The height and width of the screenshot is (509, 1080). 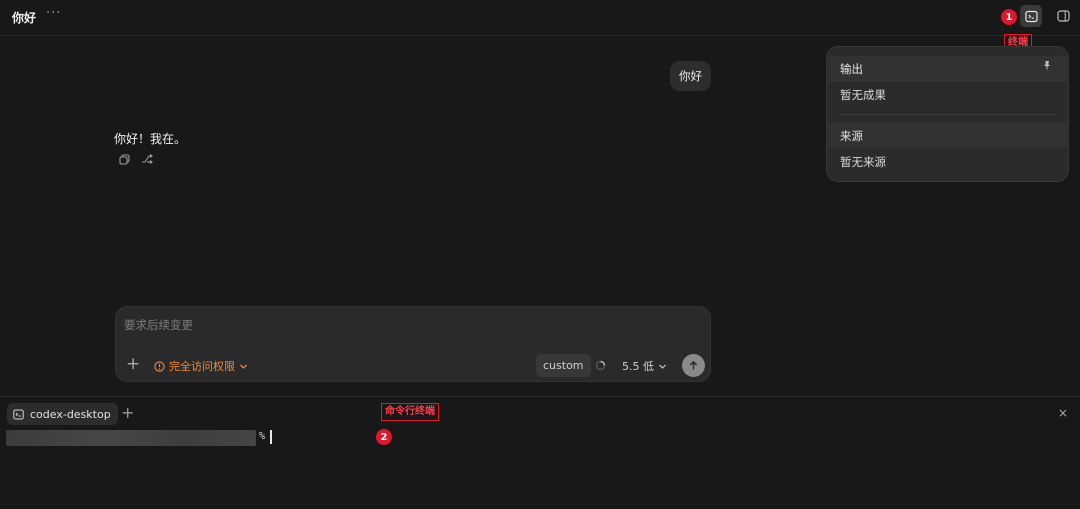 What do you see at coordinates (690, 76) in the screenshot?
I see `user-message-bubble: 你好` at bounding box center [690, 76].